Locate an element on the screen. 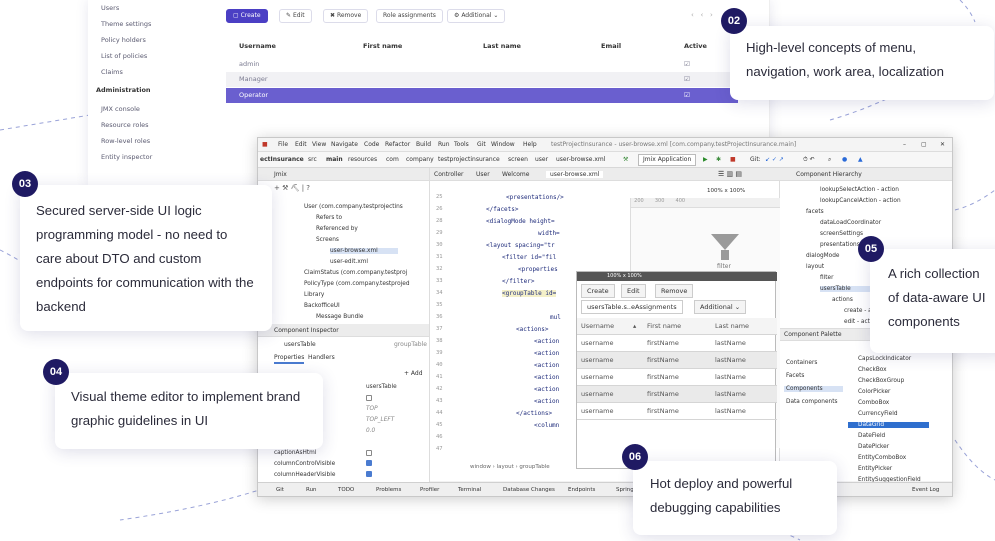  palette-item: ColorPicker is located at coordinates (874, 392).